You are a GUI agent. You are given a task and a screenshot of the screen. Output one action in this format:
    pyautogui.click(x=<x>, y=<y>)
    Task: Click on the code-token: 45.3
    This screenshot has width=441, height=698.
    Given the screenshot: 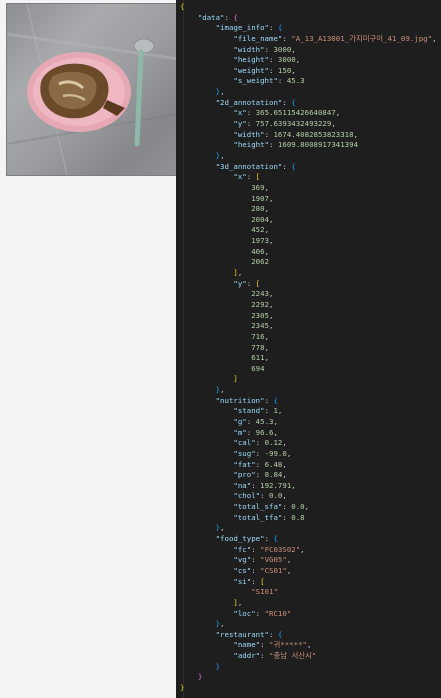 What is the action you would take?
    pyautogui.click(x=295, y=81)
    